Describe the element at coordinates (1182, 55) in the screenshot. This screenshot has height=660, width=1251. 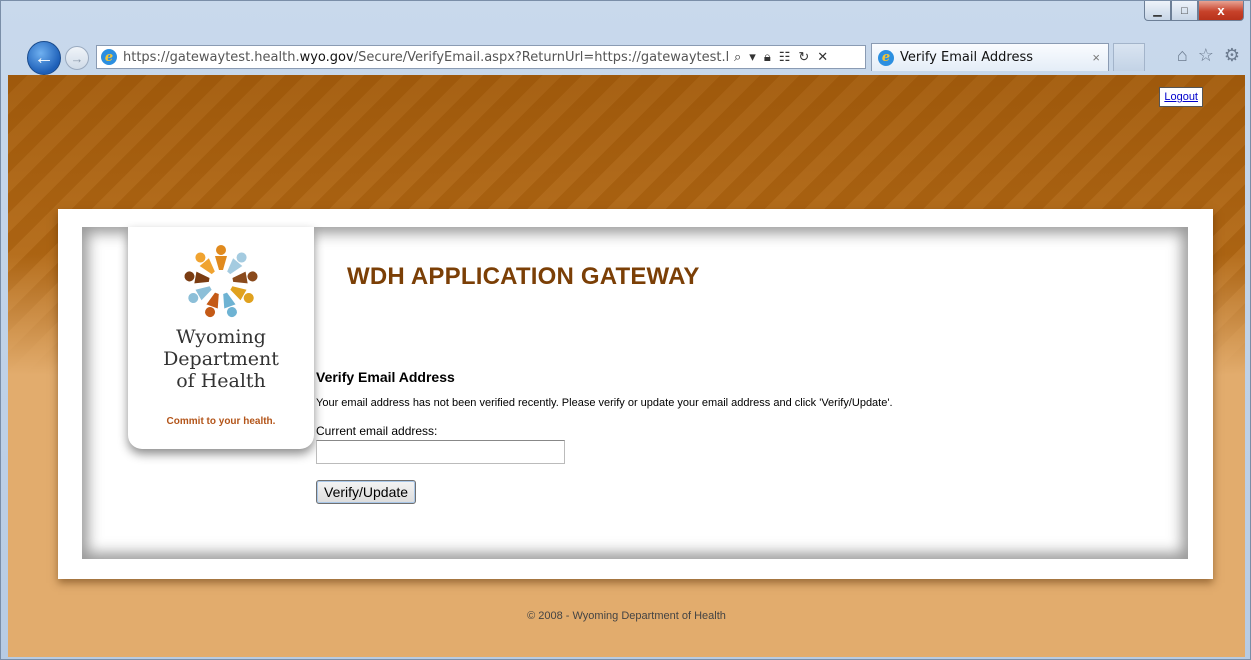
I see `home-icon: ⌂` at that location.